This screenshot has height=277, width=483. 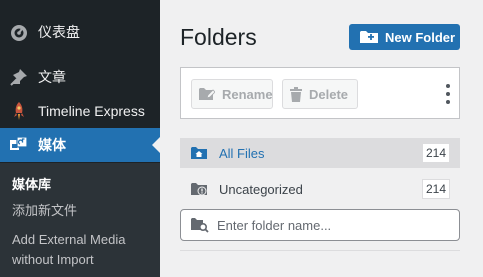 What do you see at coordinates (329, 94) in the screenshot?
I see `delete-label: Delete` at bounding box center [329, 94].